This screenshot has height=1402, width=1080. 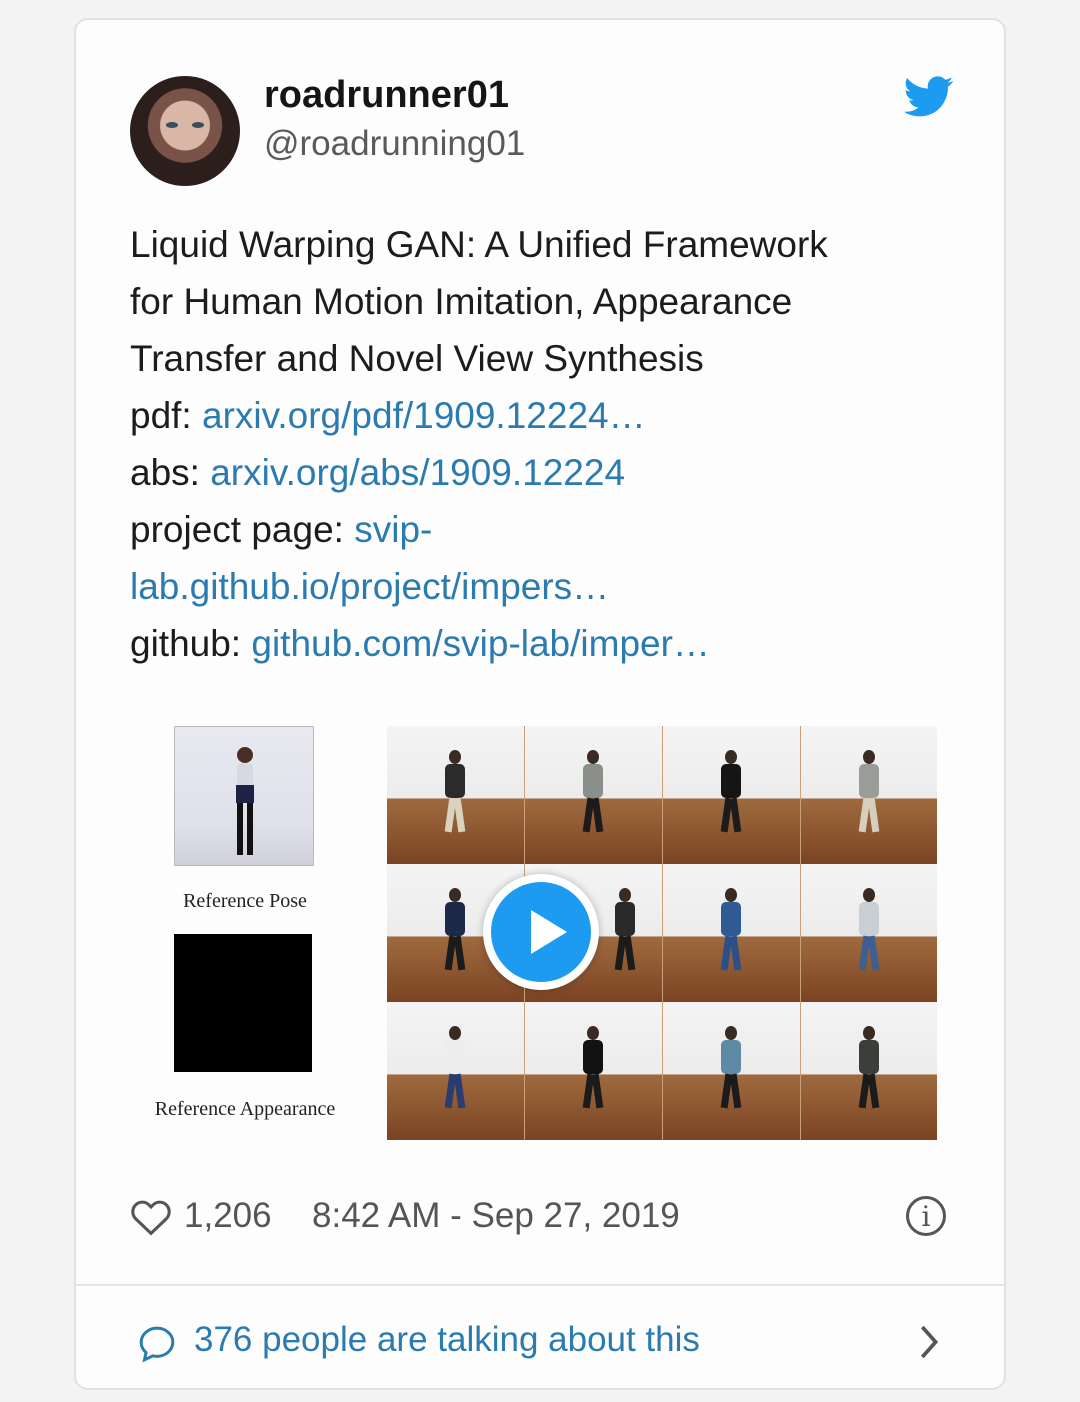 I want to click on info-icon: i, so click(x=926, y=1216).